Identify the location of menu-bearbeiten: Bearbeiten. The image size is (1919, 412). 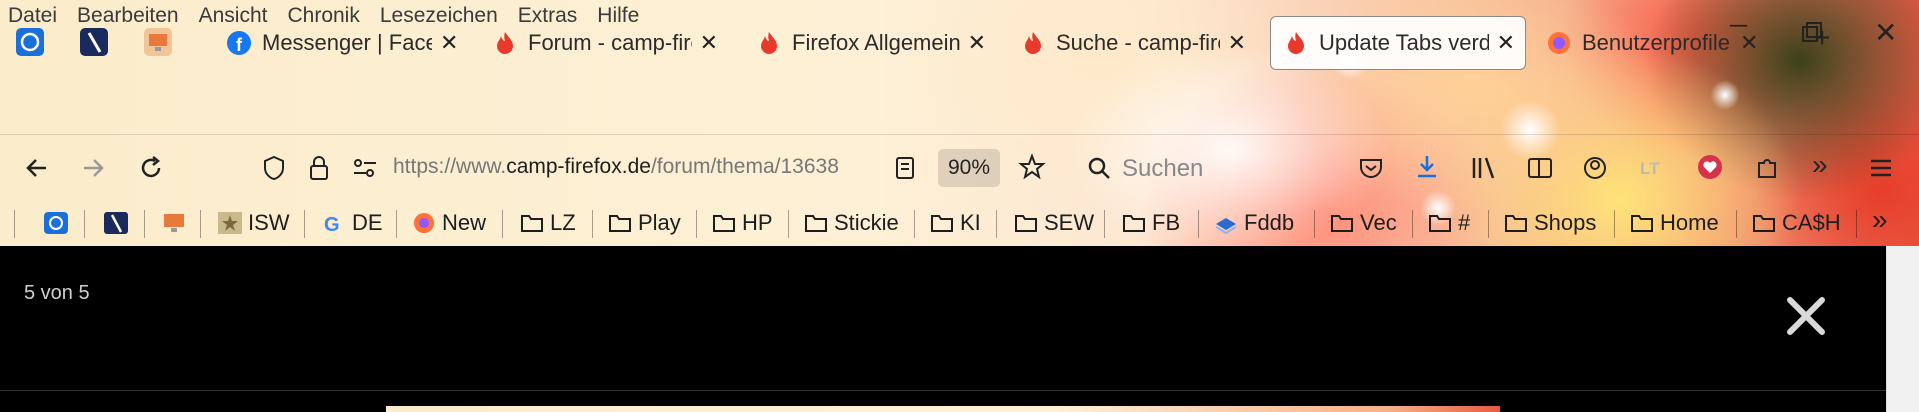
(128, 18).